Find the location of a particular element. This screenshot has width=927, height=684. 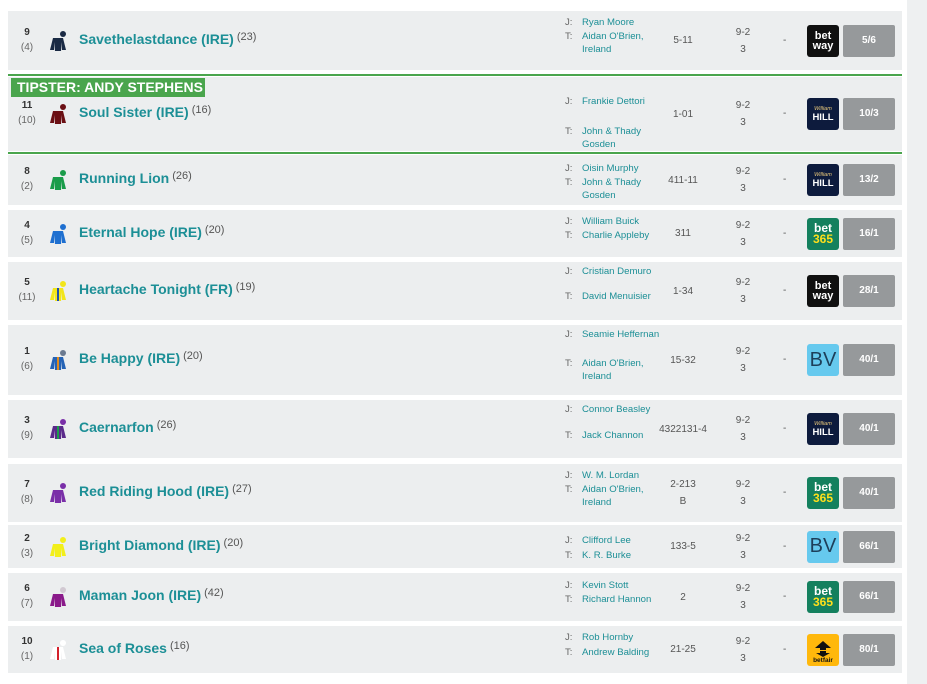

jockey-name-link: Ryan Moore is located at coordinates (623, 23).